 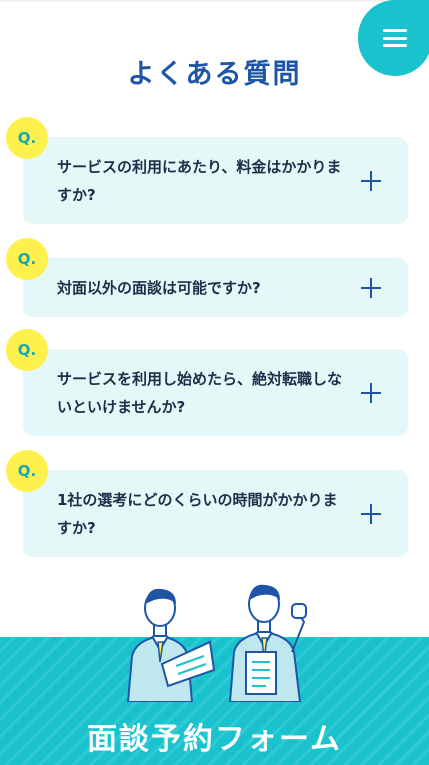 What do you see at coordinates (267, 643) in the screenshot?
I see `person-right-figure` at bounding box center [267, 643].